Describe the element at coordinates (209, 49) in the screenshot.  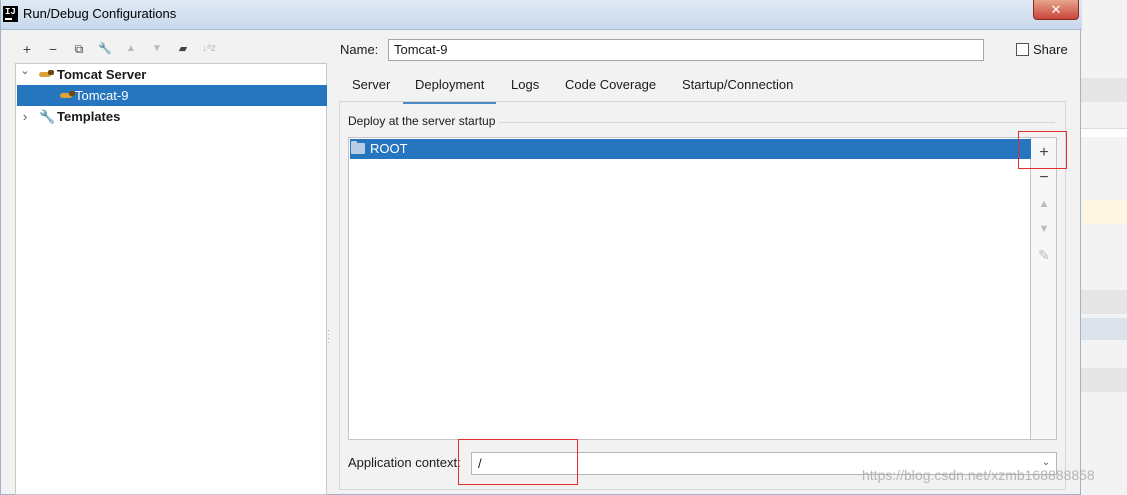
I see `sort-icon: ↓ᵃz` at that location.